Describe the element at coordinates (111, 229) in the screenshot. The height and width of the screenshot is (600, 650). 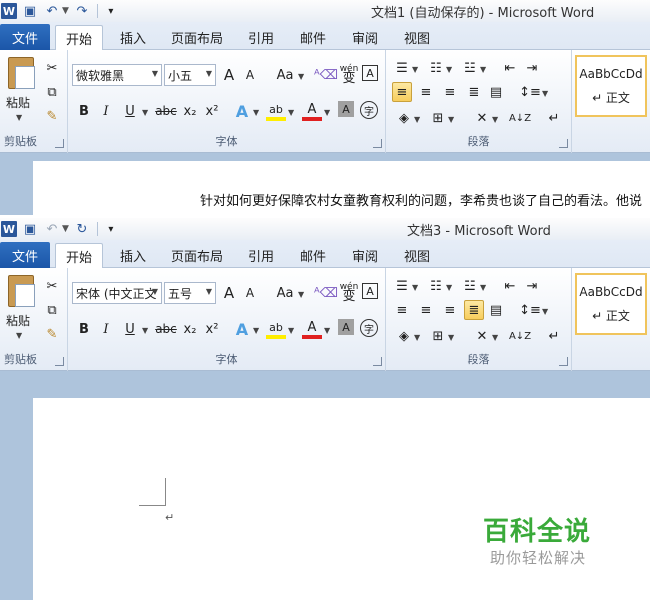
I see `customize-toolbar-icon: ▾` at that location.